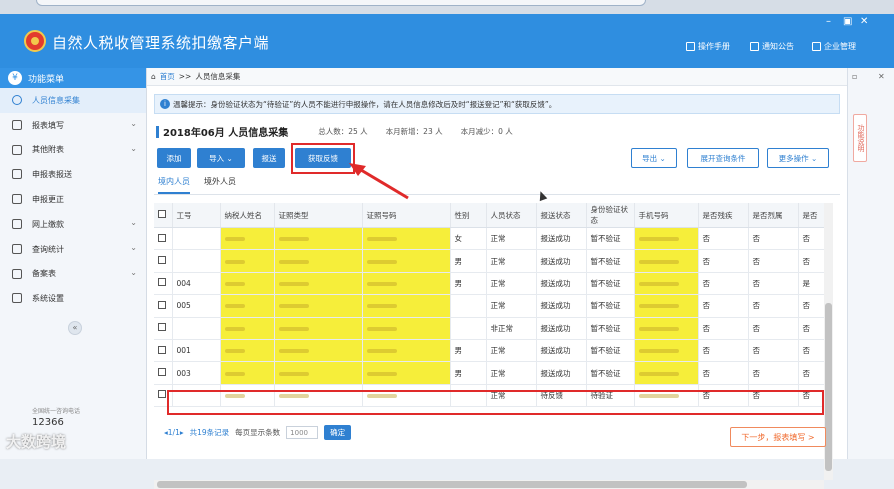 The width and height of the screenshot is (894, 489). I want to click on arrow-head, so click(357, 169).